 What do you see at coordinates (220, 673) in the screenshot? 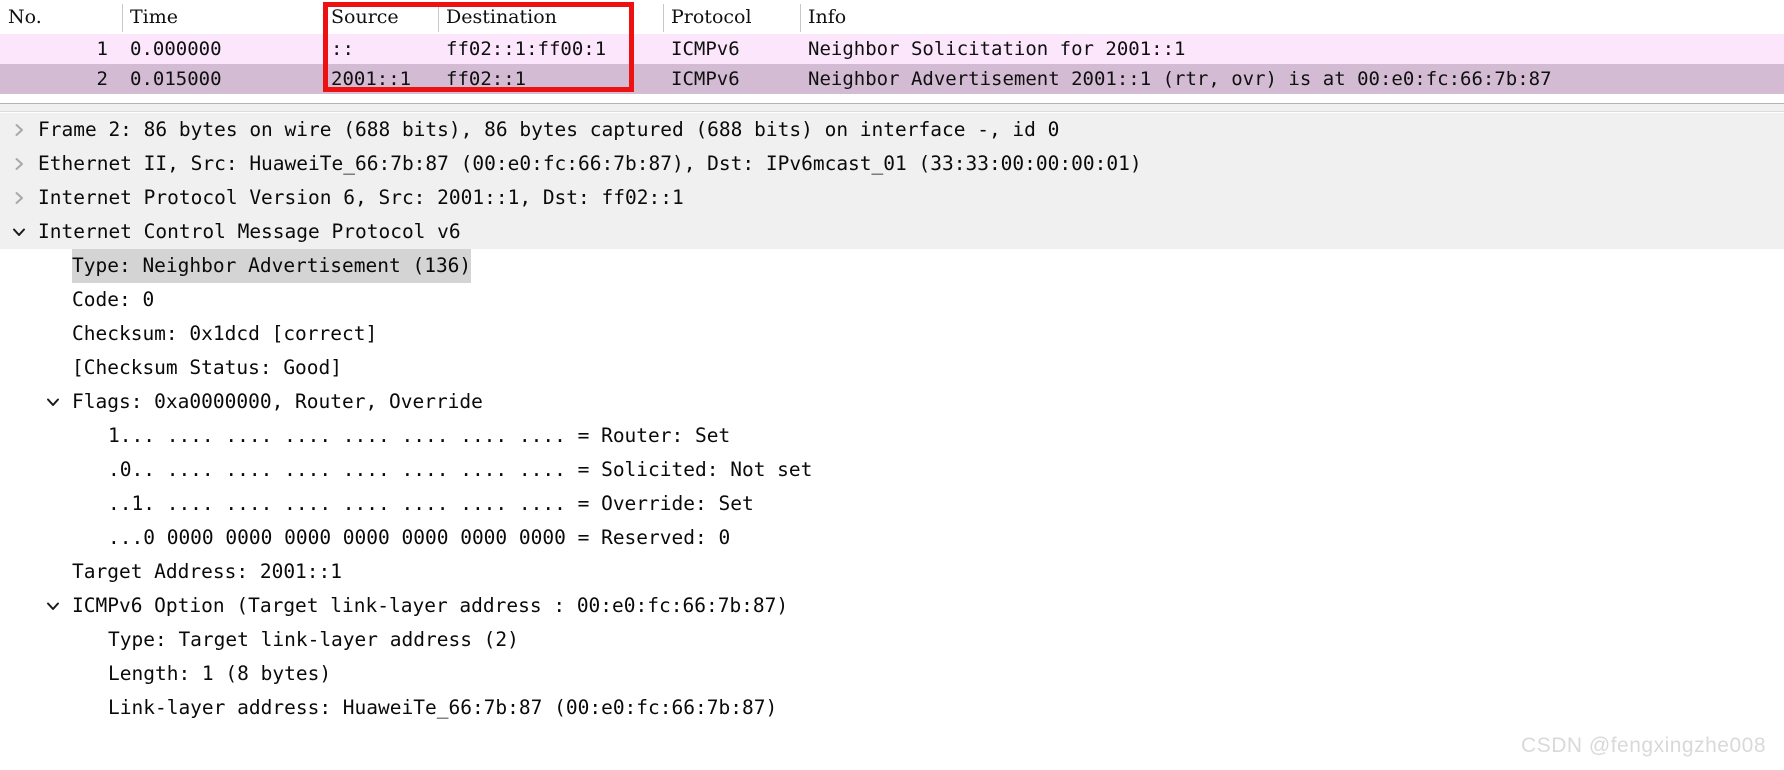
I see `detail-tree-label: Length: 1 (8 bytes)` at bounding box center [220, 673].